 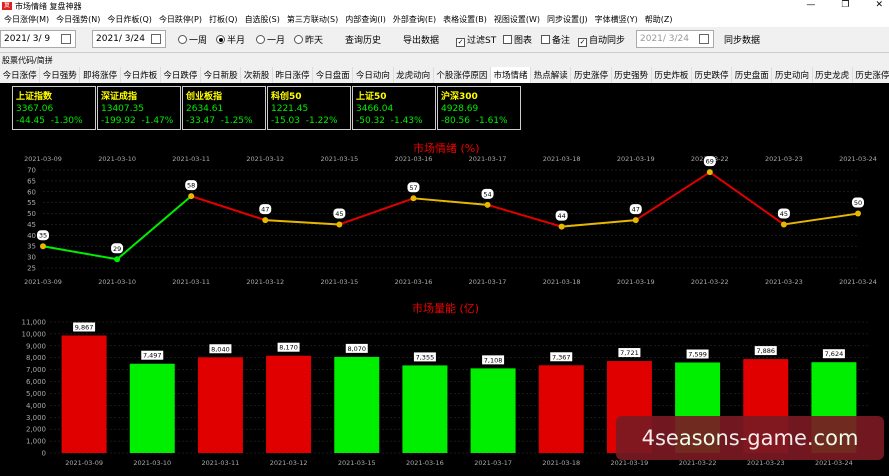 I want to click on y-tick-label: 0, so click(x=44, y=454).